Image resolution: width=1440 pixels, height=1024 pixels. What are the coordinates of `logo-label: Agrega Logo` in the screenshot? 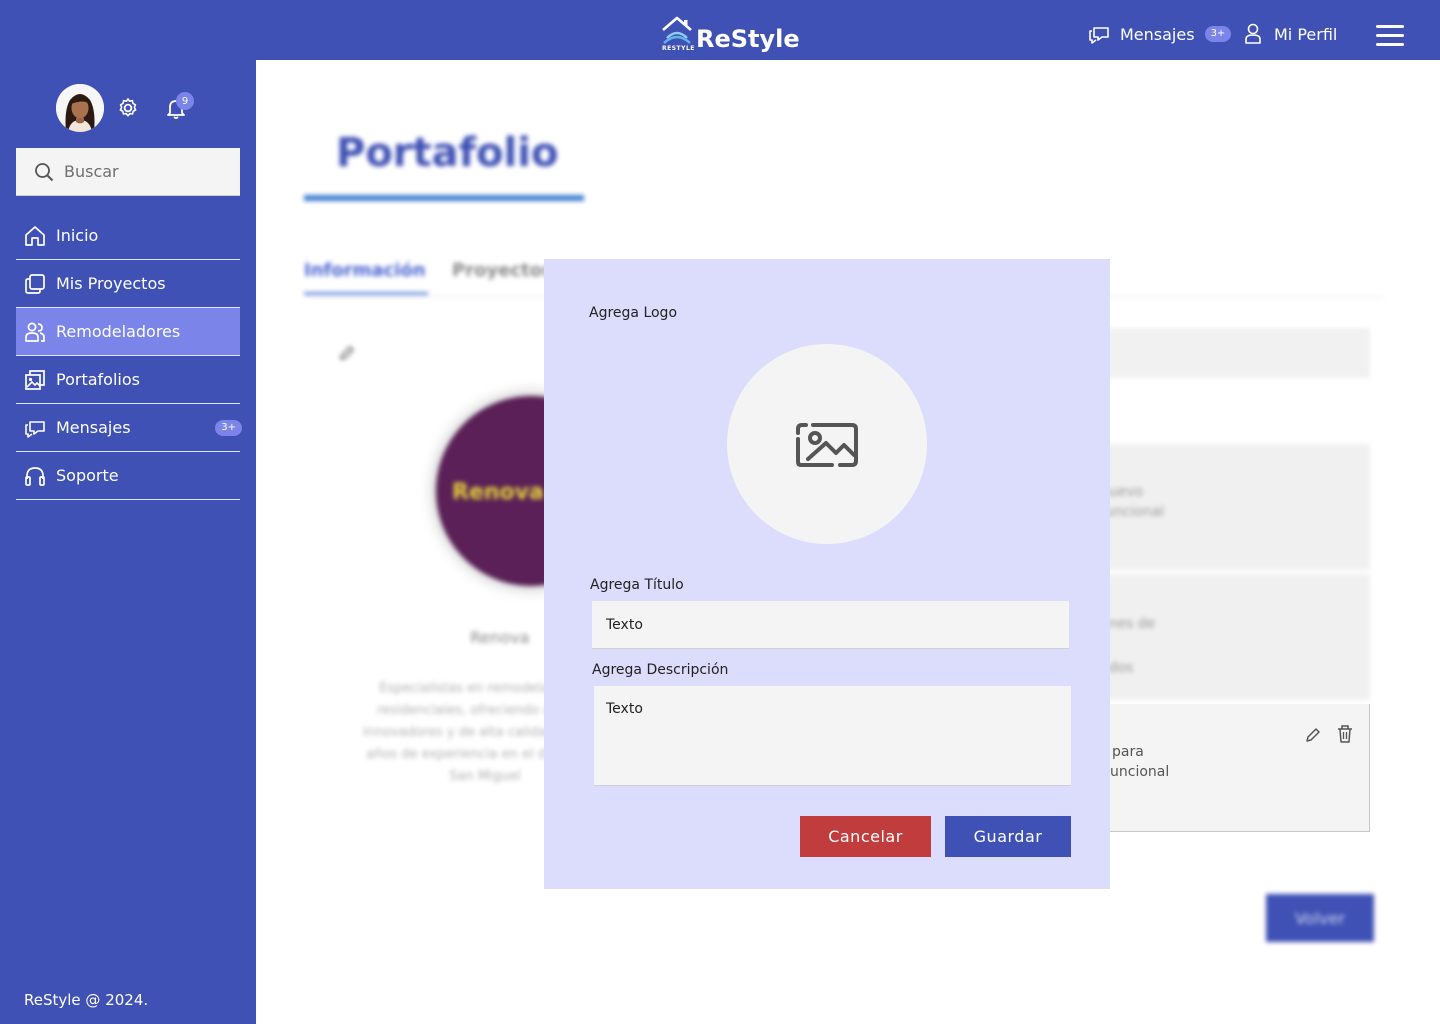 It's located at (633, 313).